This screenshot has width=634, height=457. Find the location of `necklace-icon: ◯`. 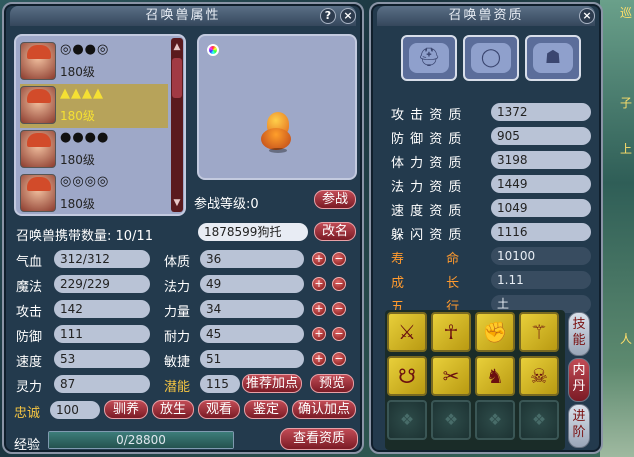

necklace-icon: ◯ is located at coordinates (491, 58).